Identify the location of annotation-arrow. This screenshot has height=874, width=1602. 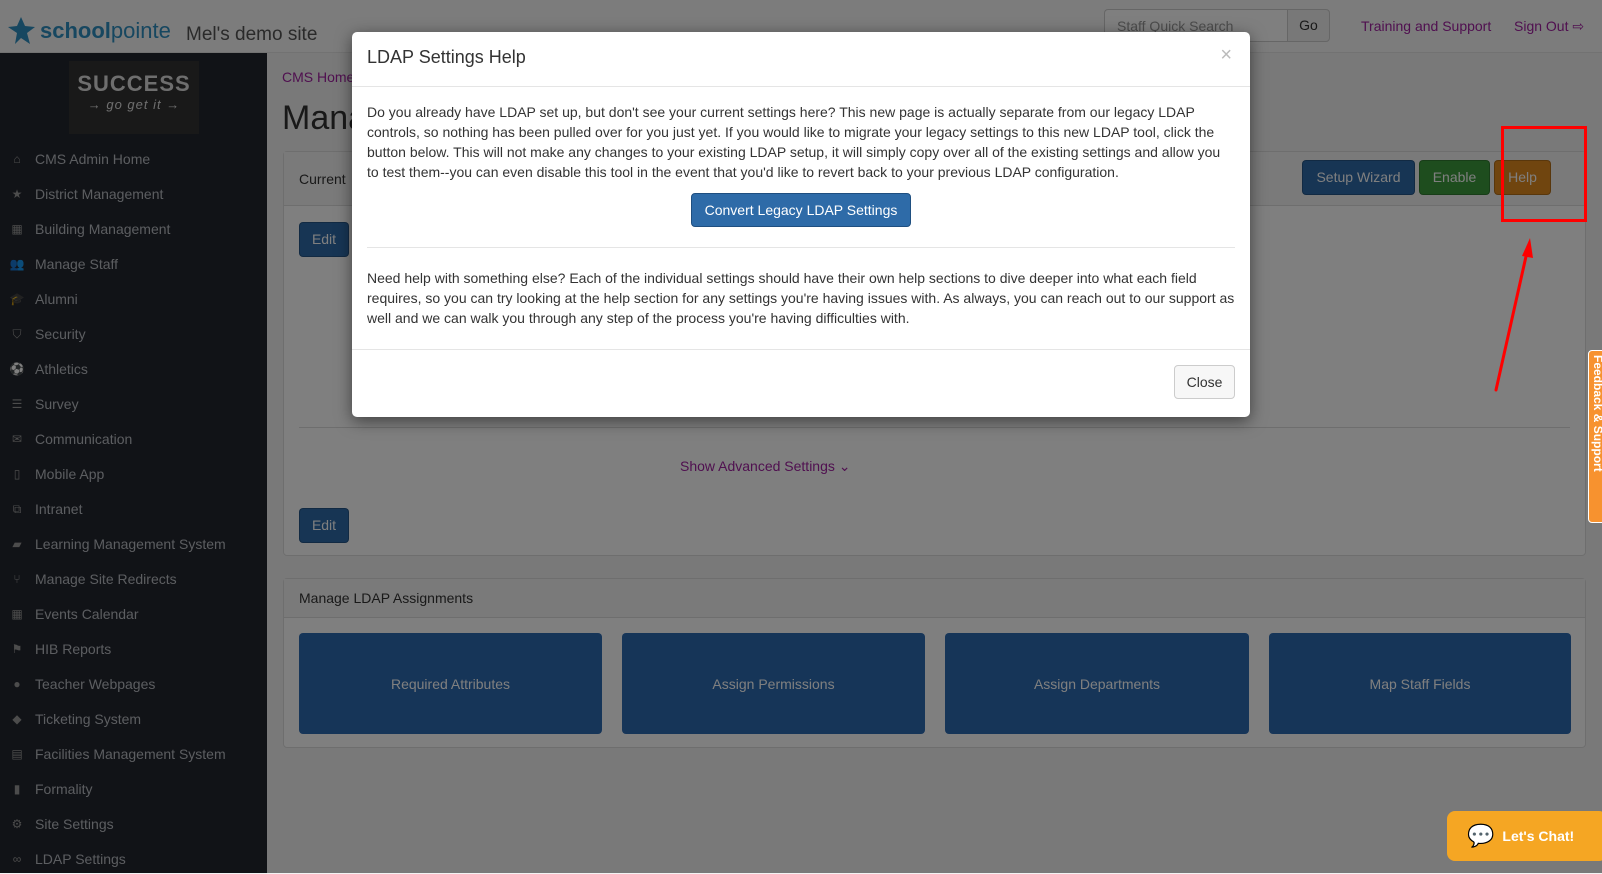
(1513, 315).